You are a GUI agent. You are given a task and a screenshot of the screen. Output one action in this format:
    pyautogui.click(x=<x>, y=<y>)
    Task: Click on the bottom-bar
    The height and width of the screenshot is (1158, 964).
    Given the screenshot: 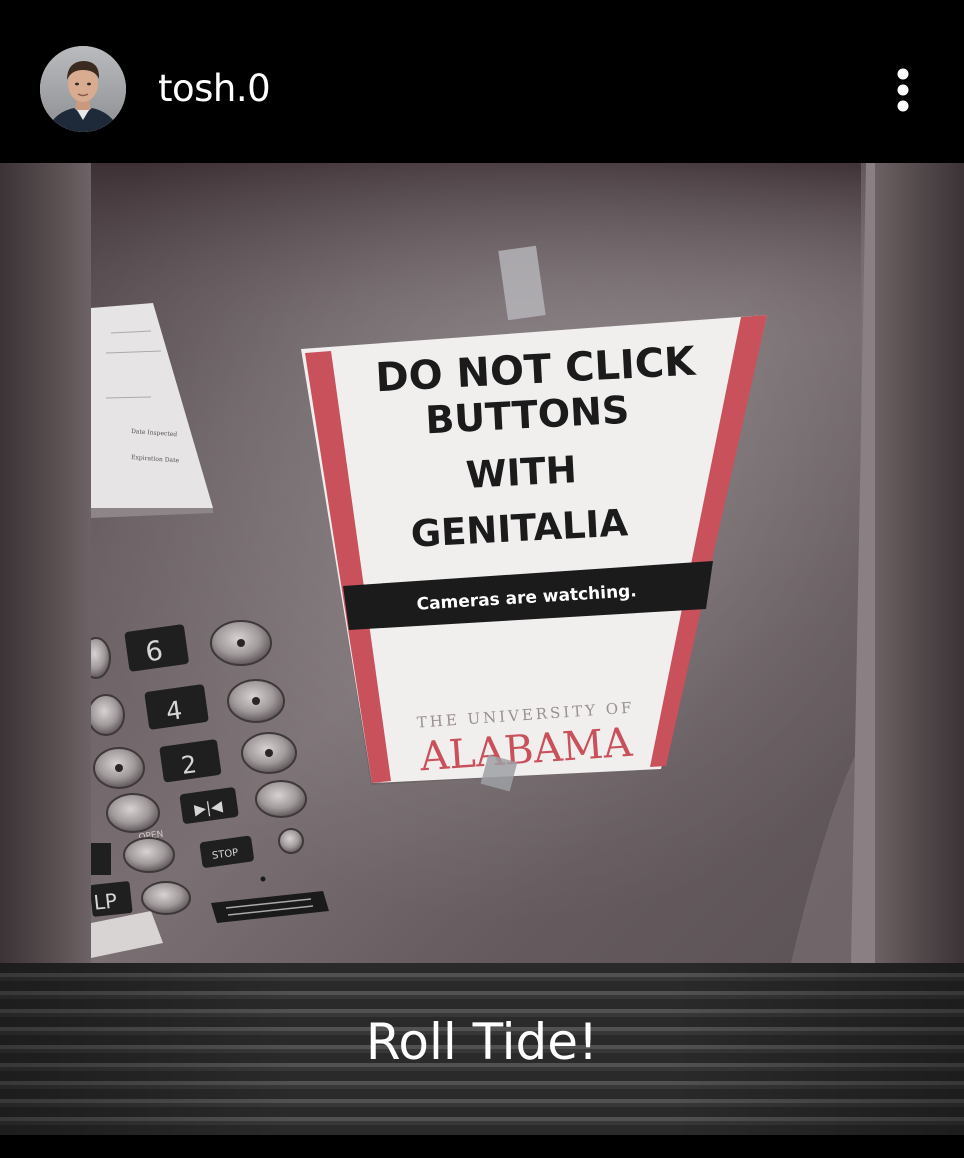 What is the action you would take?
    pyautogui.click(x=482, y=1146)
    